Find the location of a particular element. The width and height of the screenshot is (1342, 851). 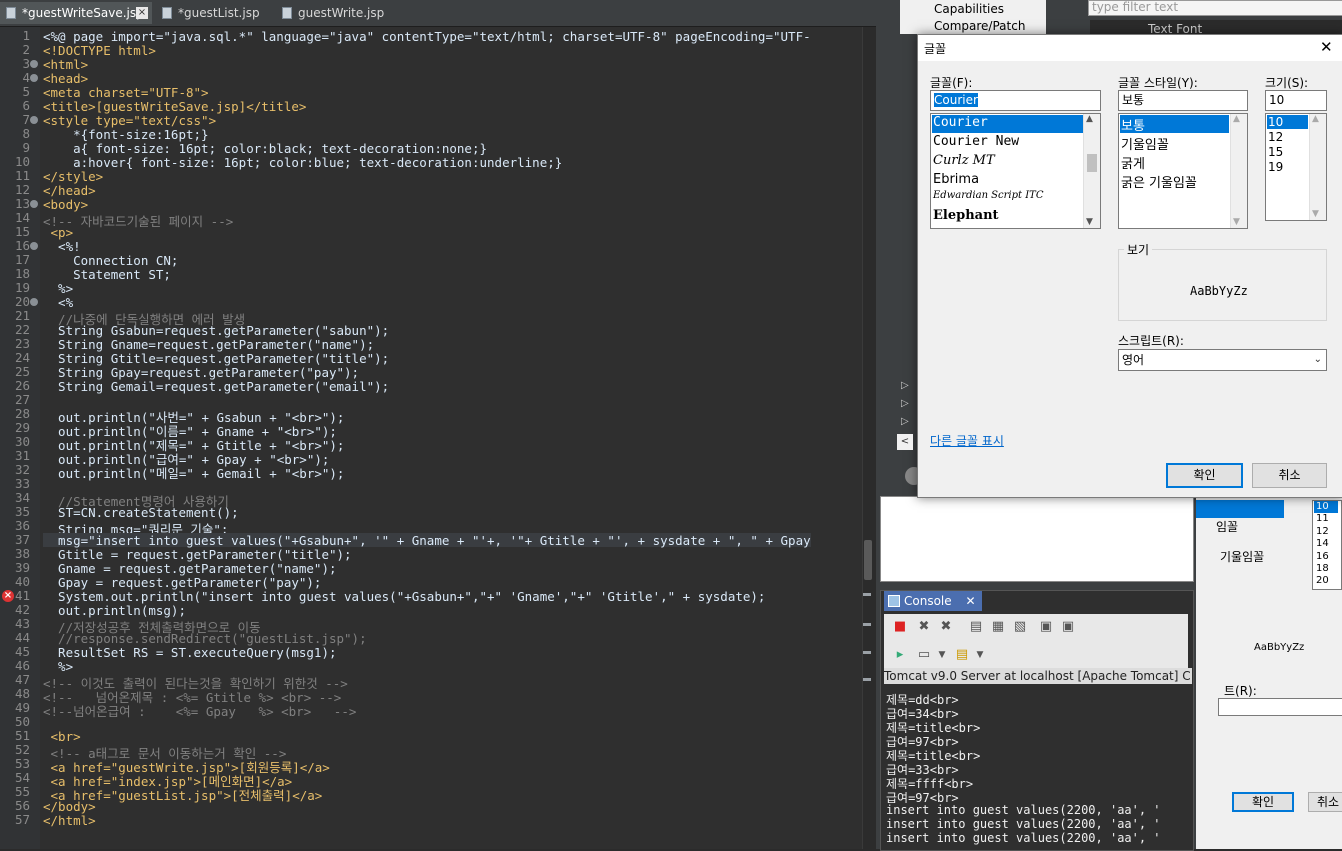

size-list-scrollbar: ▲ ▼ is located at coordinates (1317, 167).